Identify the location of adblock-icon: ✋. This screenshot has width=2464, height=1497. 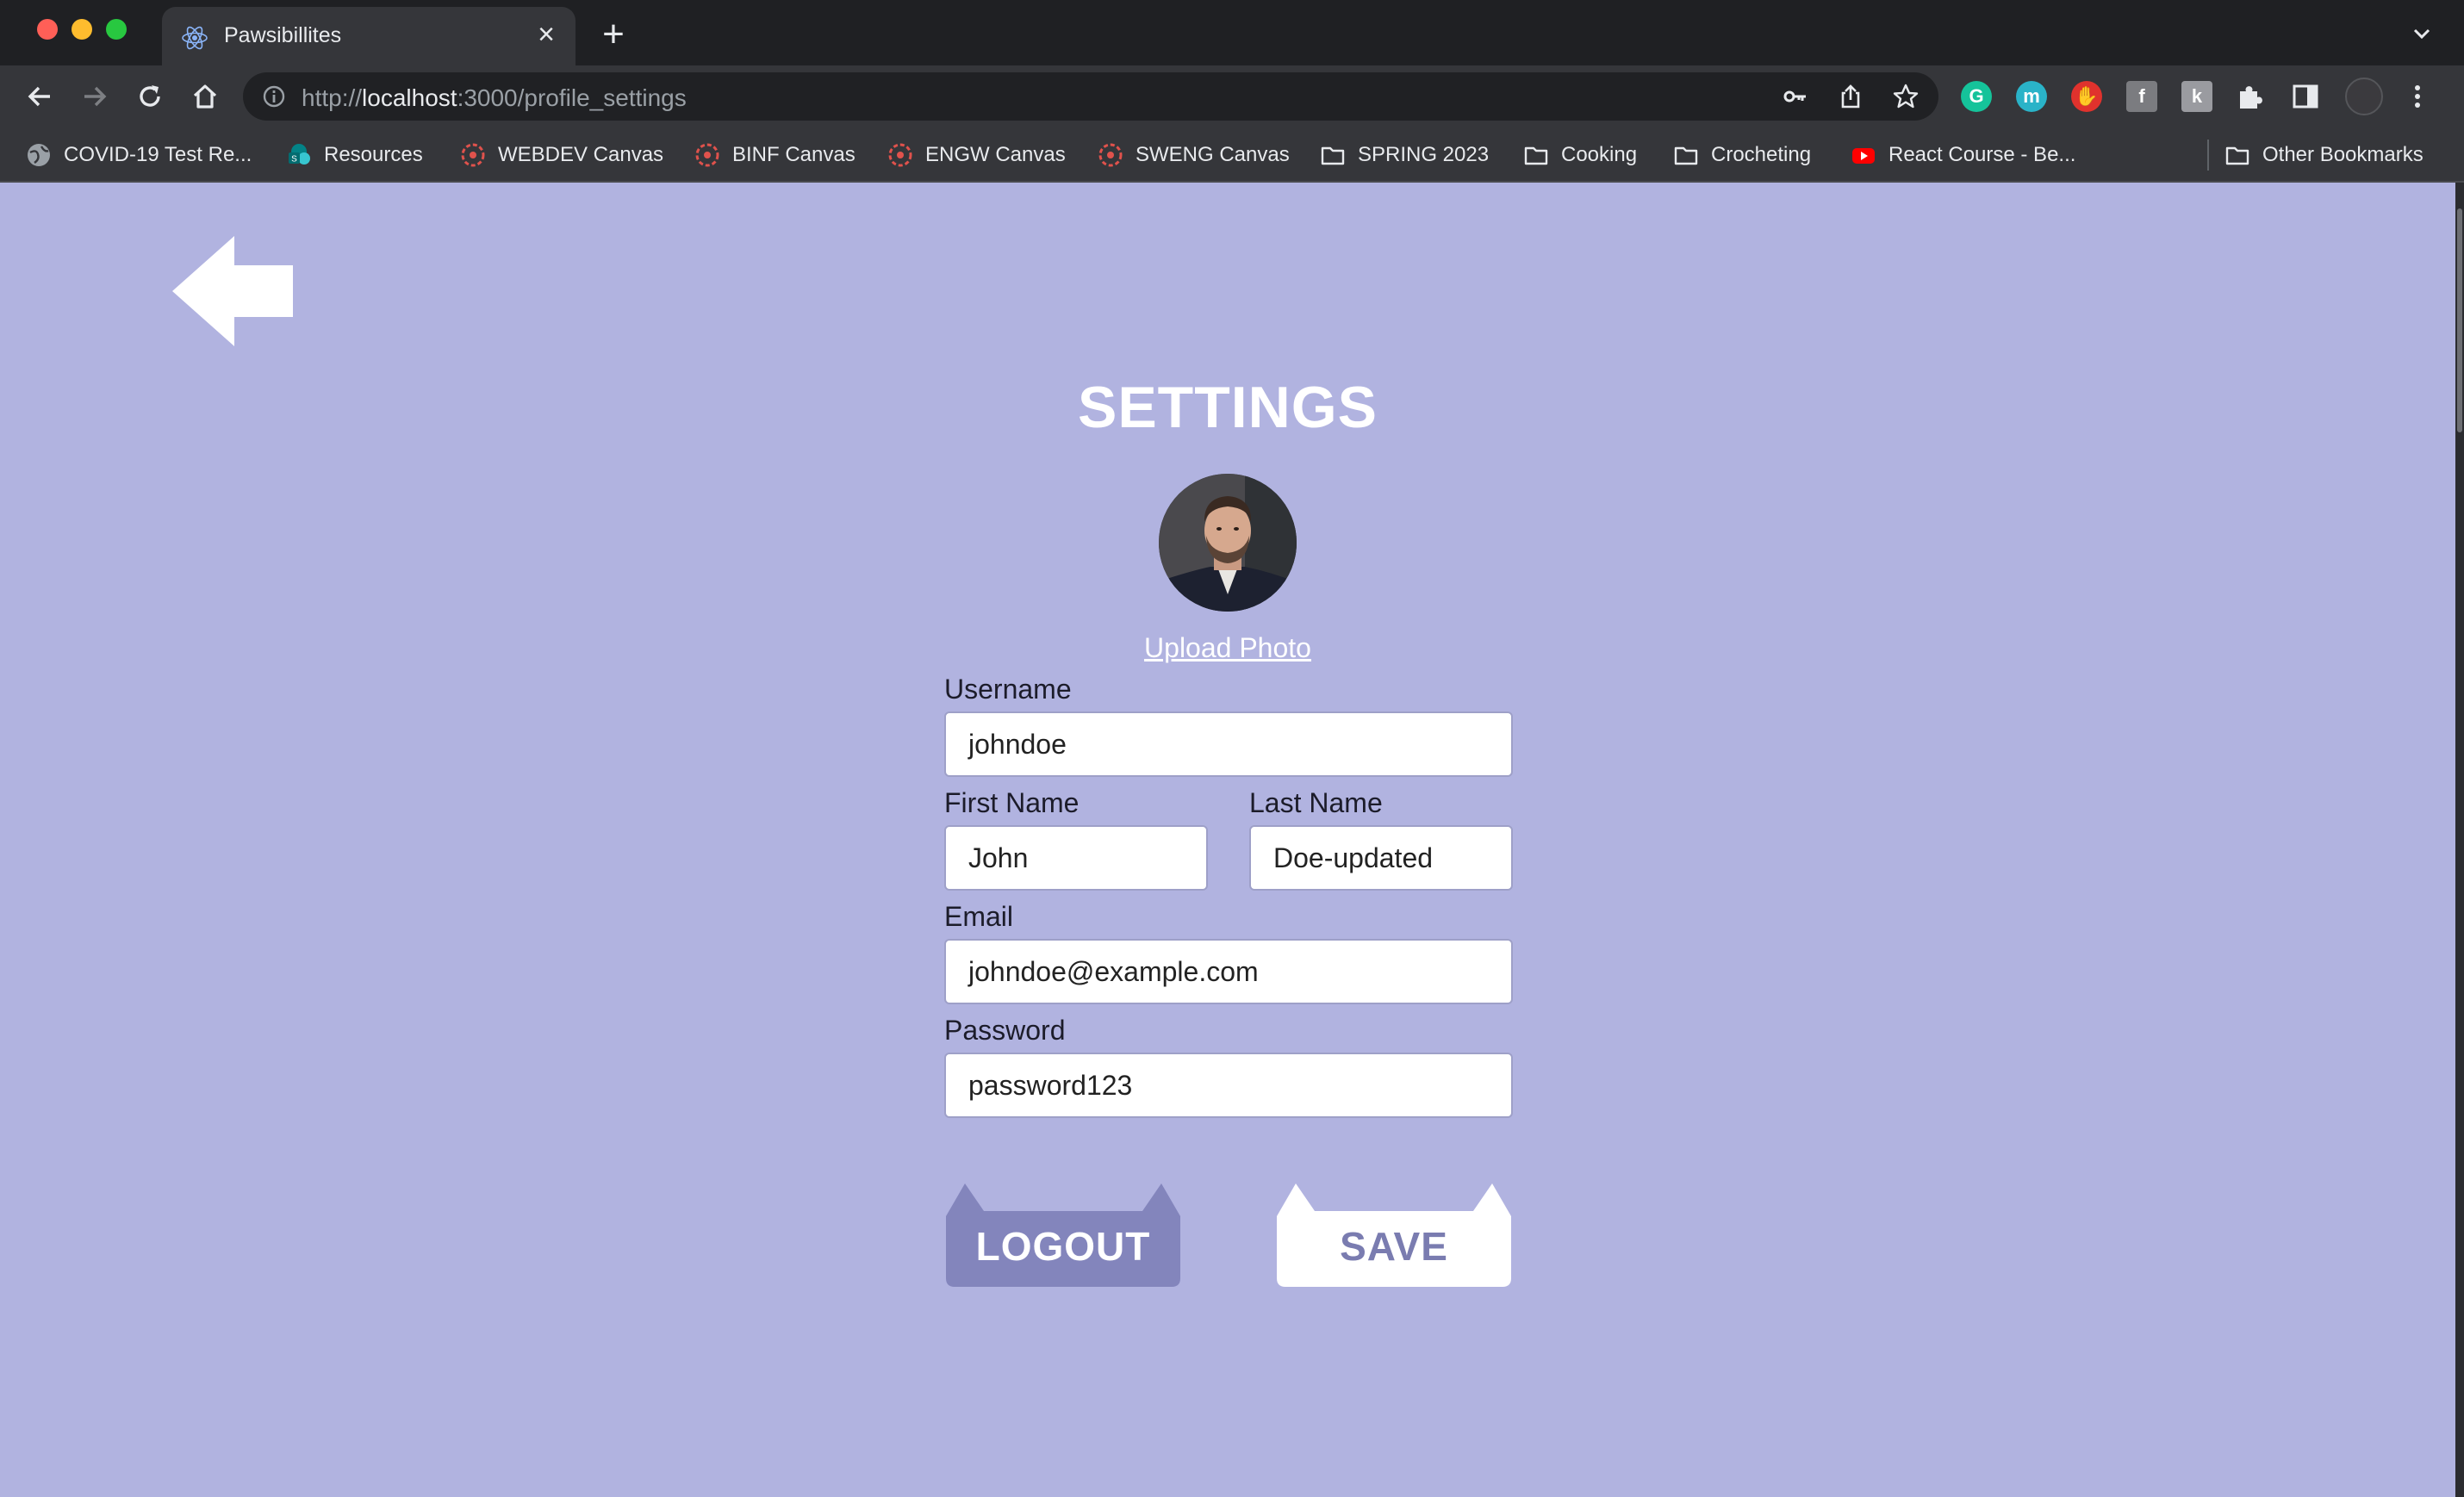
(2087, 96).